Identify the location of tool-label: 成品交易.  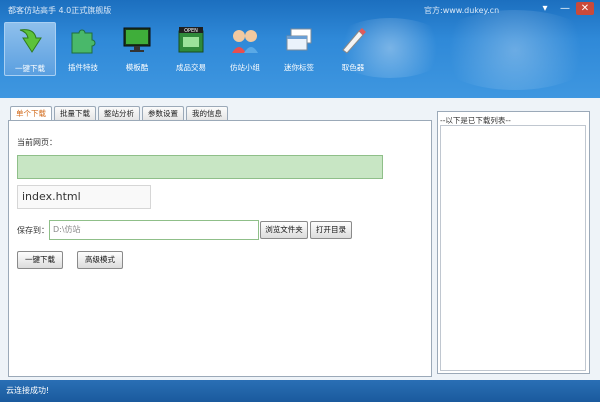
(191, 67).